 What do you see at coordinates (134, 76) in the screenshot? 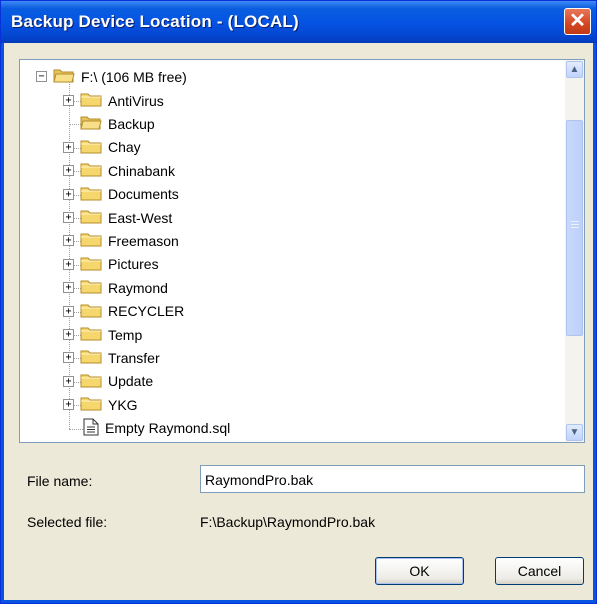
I see `tree-root-label: F:\ (106 MB free)` at bounding box center [134, 76].